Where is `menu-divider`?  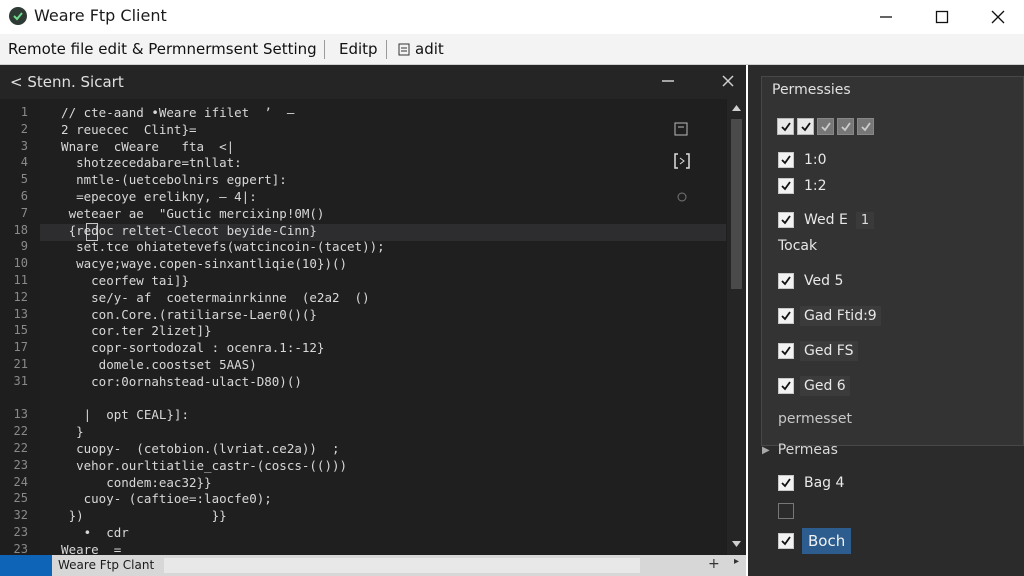 menu-divider is located at coordinates (386, 49).